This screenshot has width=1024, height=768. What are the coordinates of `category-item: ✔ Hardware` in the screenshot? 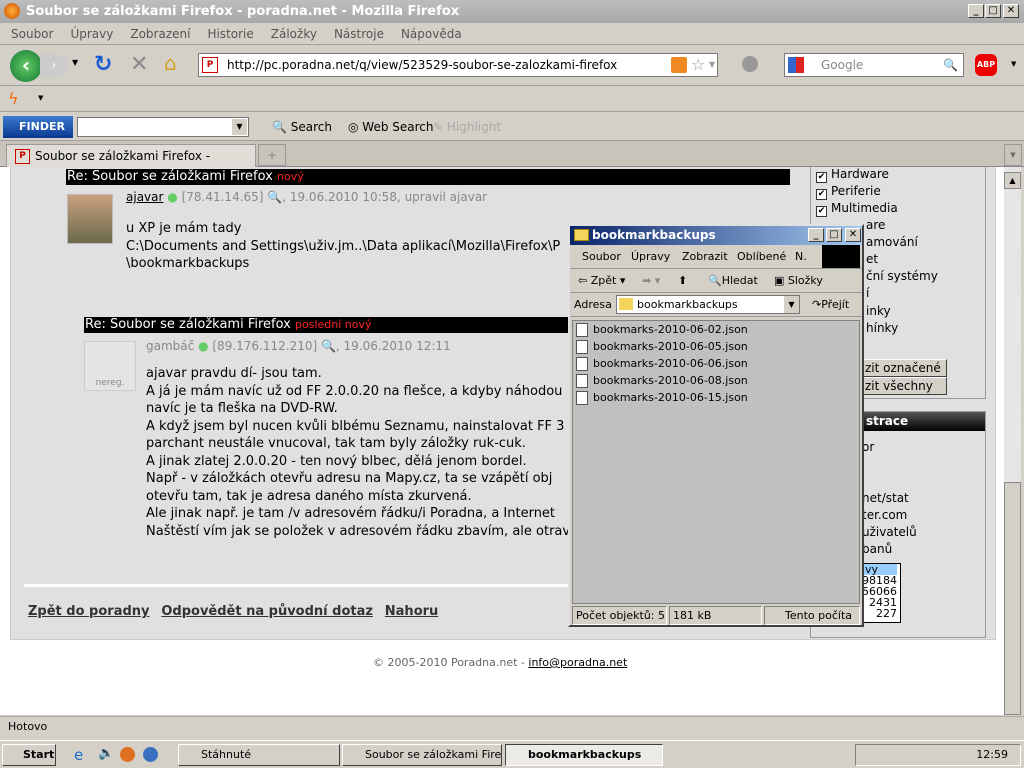 It's located at (852, 175).